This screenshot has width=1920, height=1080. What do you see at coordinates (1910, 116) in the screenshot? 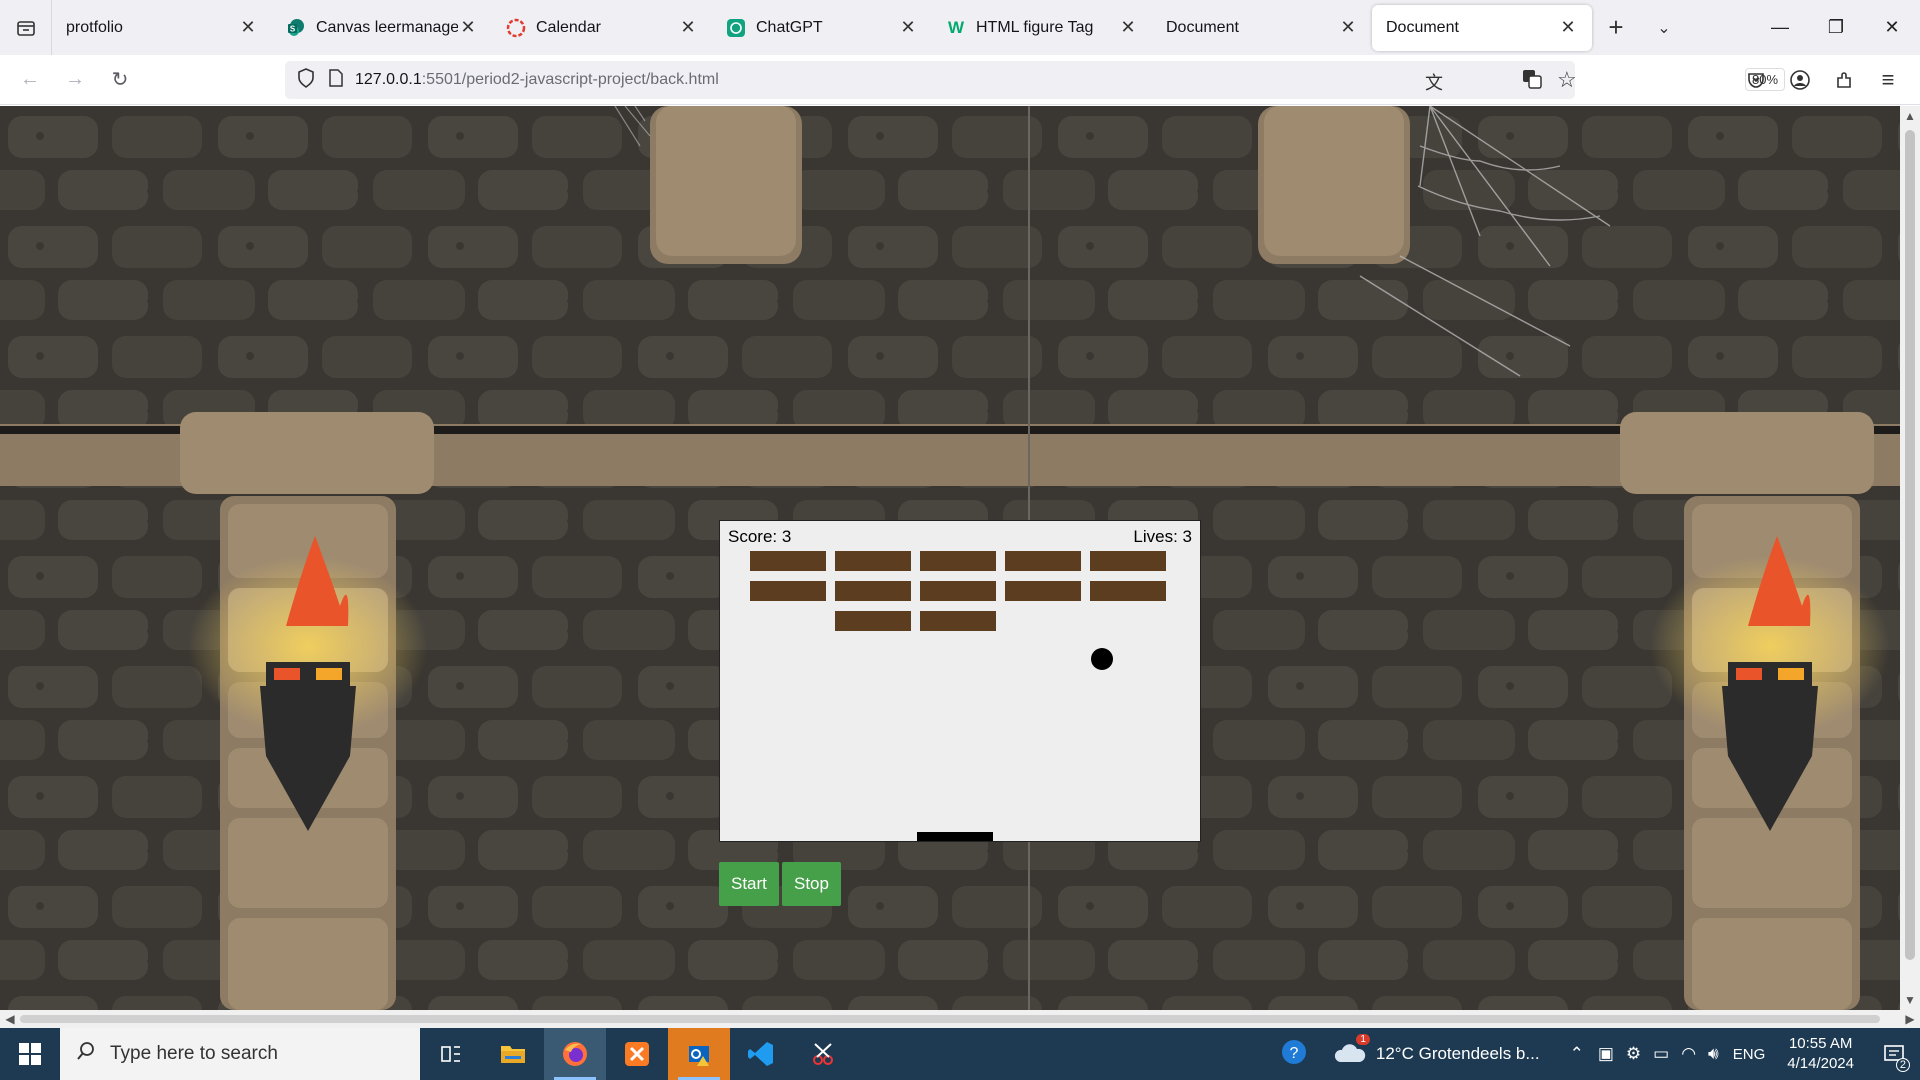
I see `scroll-up-icon: ▲` at bounding box center [1910, 116].